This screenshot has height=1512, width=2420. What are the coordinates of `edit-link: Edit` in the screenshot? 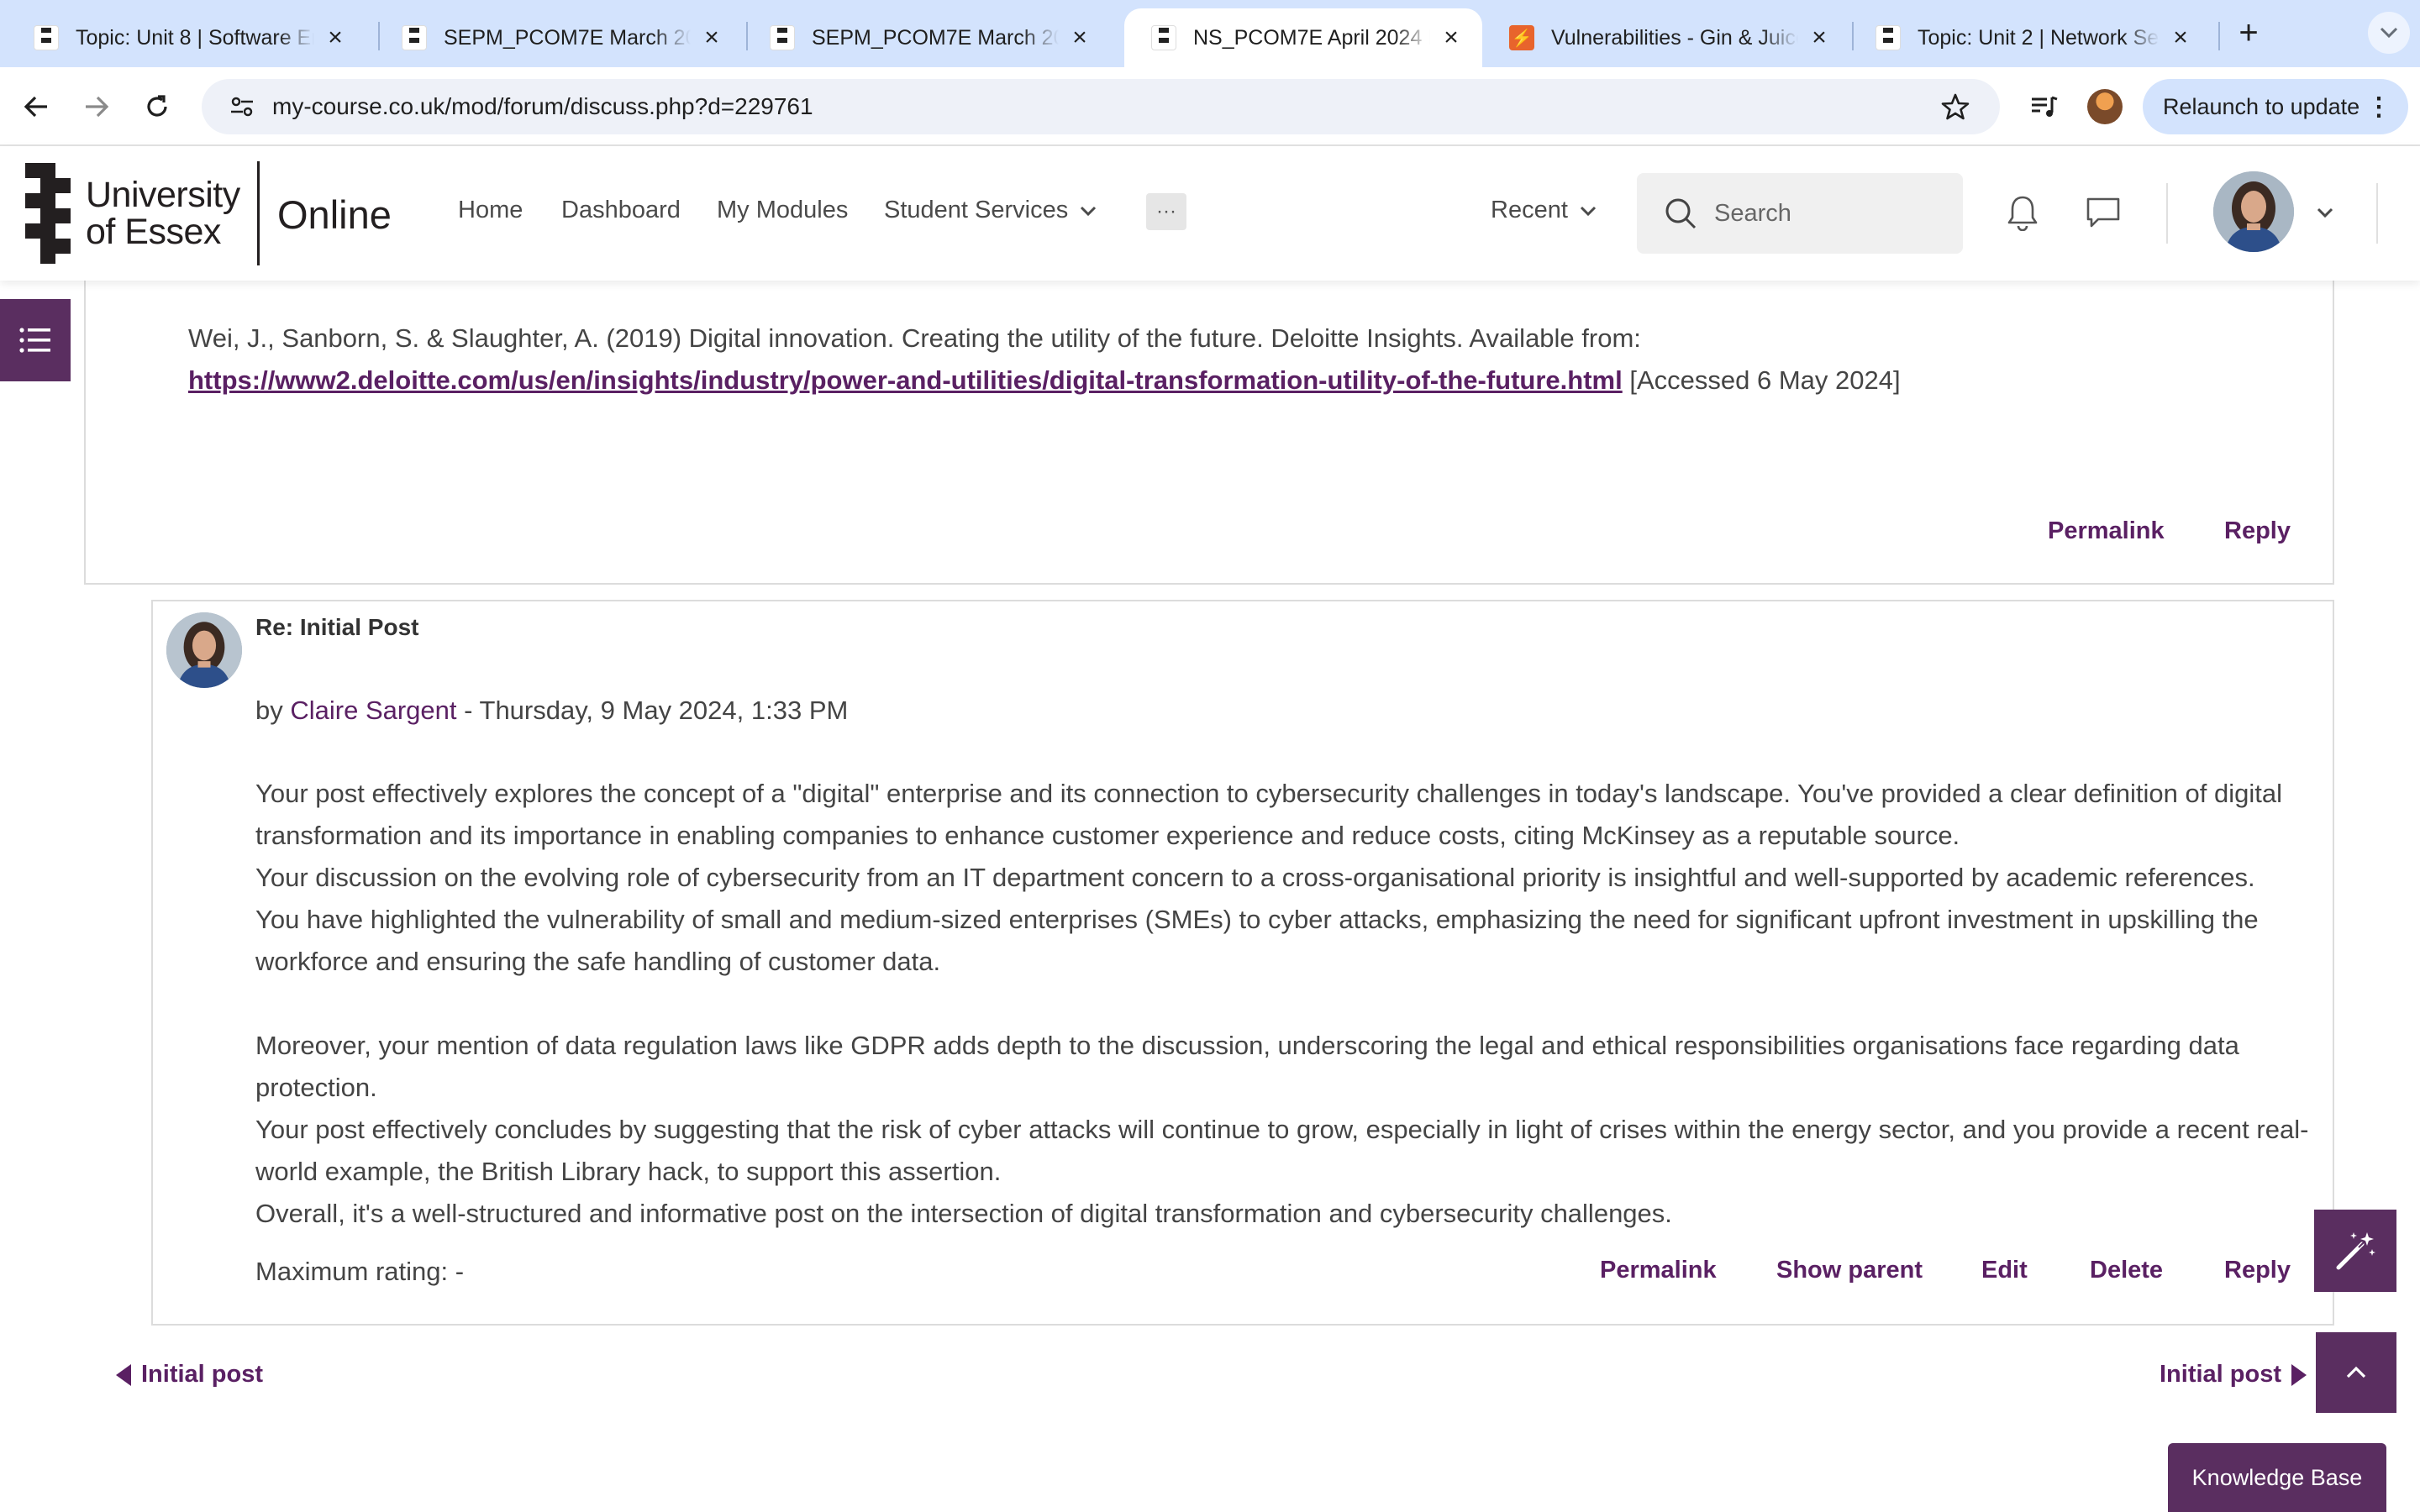 It's located at (2004, 1270).